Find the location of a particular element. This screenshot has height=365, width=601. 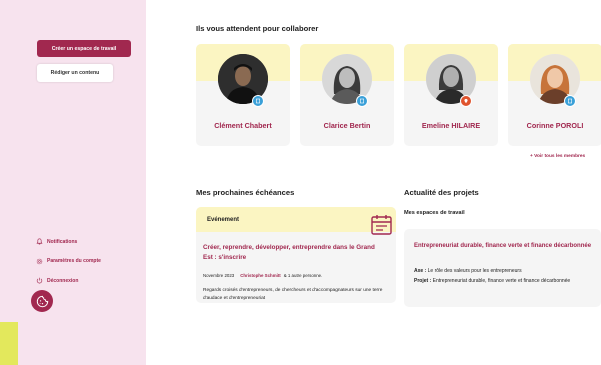

sidebar-item-label: Notifications is located at coordinates (62, 241).